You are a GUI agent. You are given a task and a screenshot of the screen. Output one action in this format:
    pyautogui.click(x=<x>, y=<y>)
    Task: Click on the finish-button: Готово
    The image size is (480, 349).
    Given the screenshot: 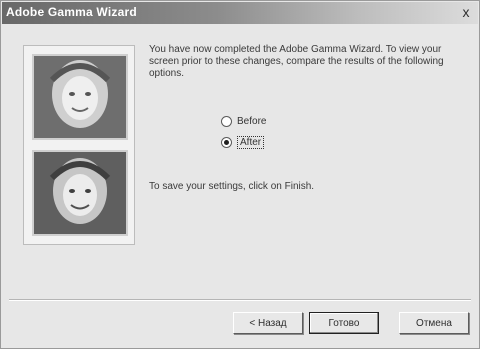 What is the action you would take?
    pyautogui.click(x=344, y=323)
    